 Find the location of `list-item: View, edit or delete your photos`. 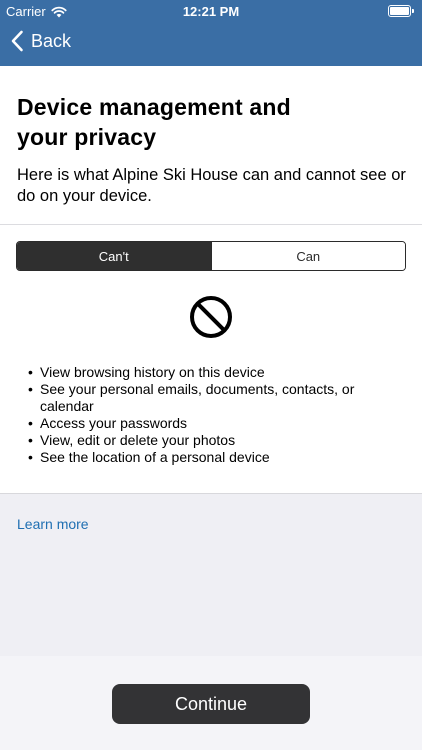

list-item: View, edit or delete your photos is located at coordinates (213, 440).